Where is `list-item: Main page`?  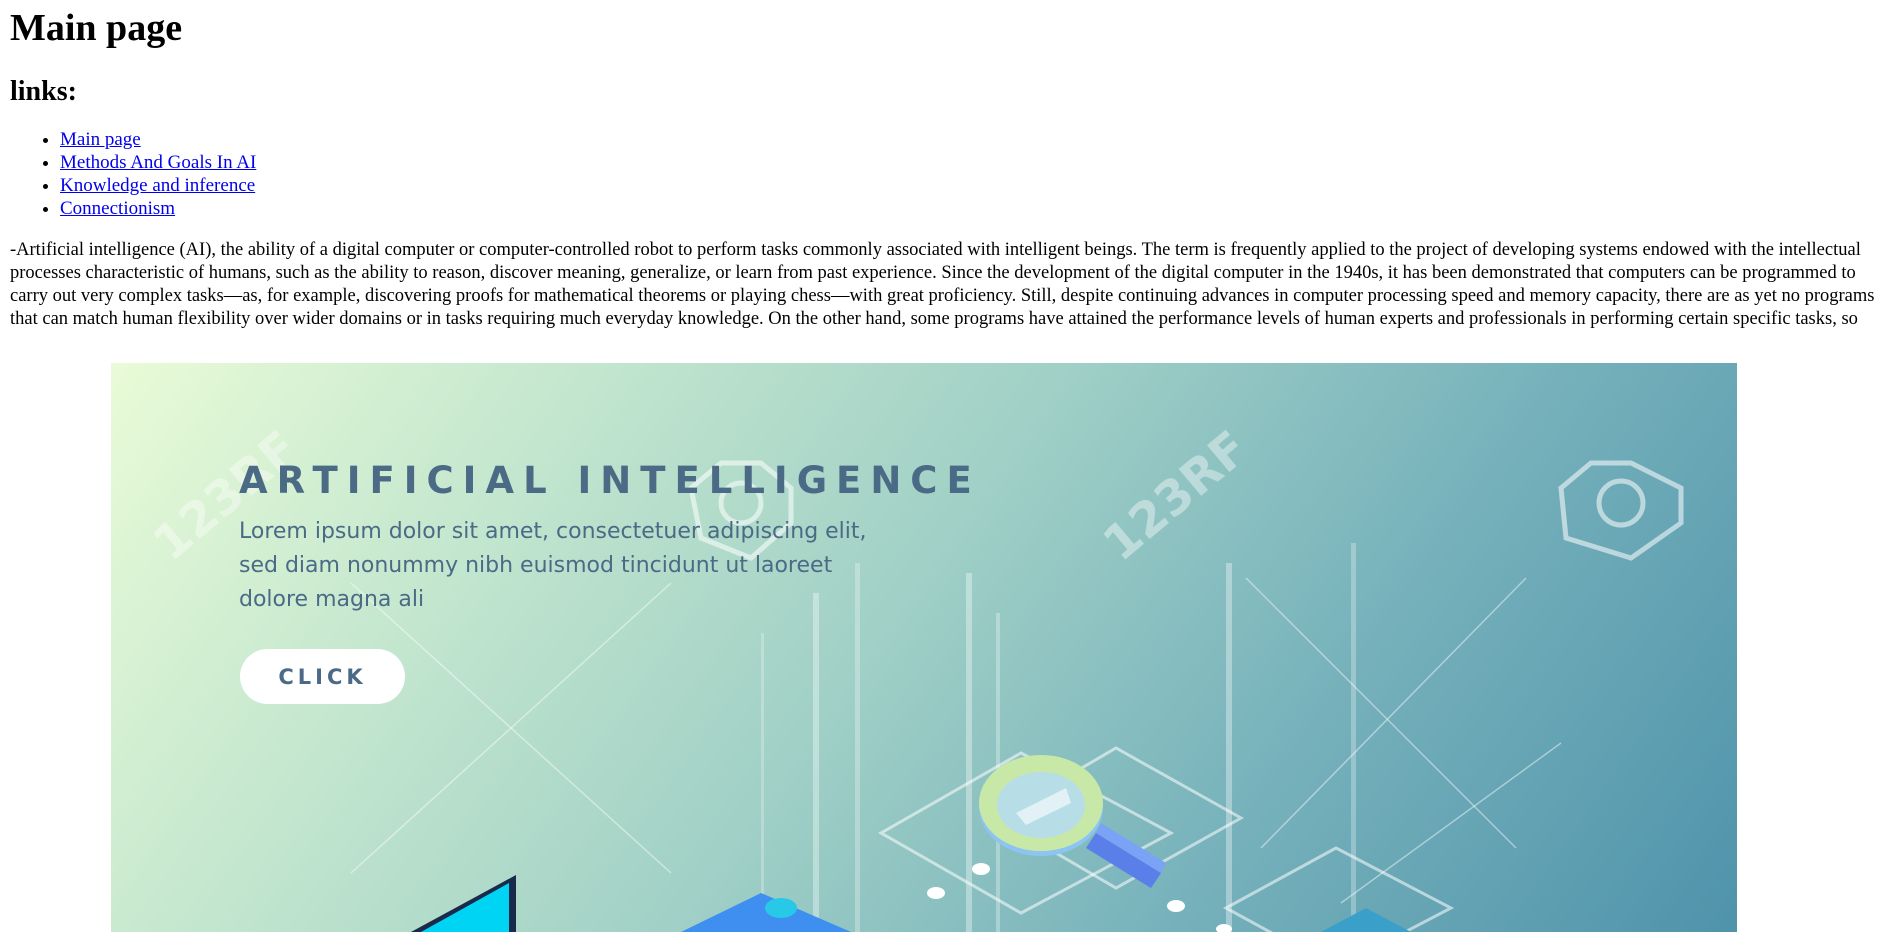 list-item: Main page is located at coordinates (974, 139).